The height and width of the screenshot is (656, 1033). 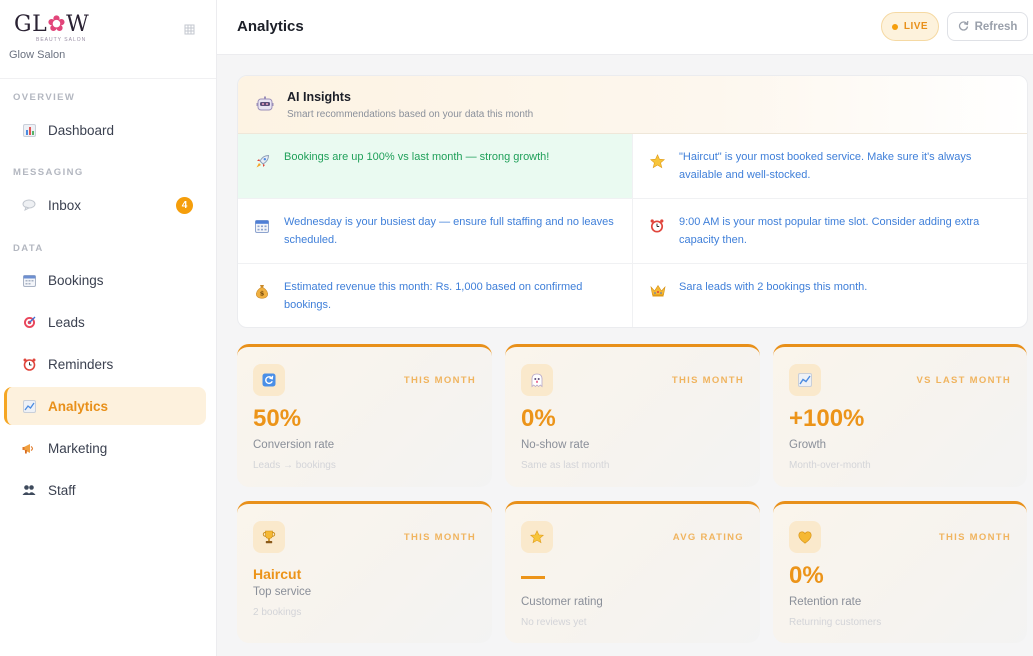 What do you see at coordinates (29, 130) in the screenshot?
I see `bar-chart-icon` at bounding box center [29, 130].